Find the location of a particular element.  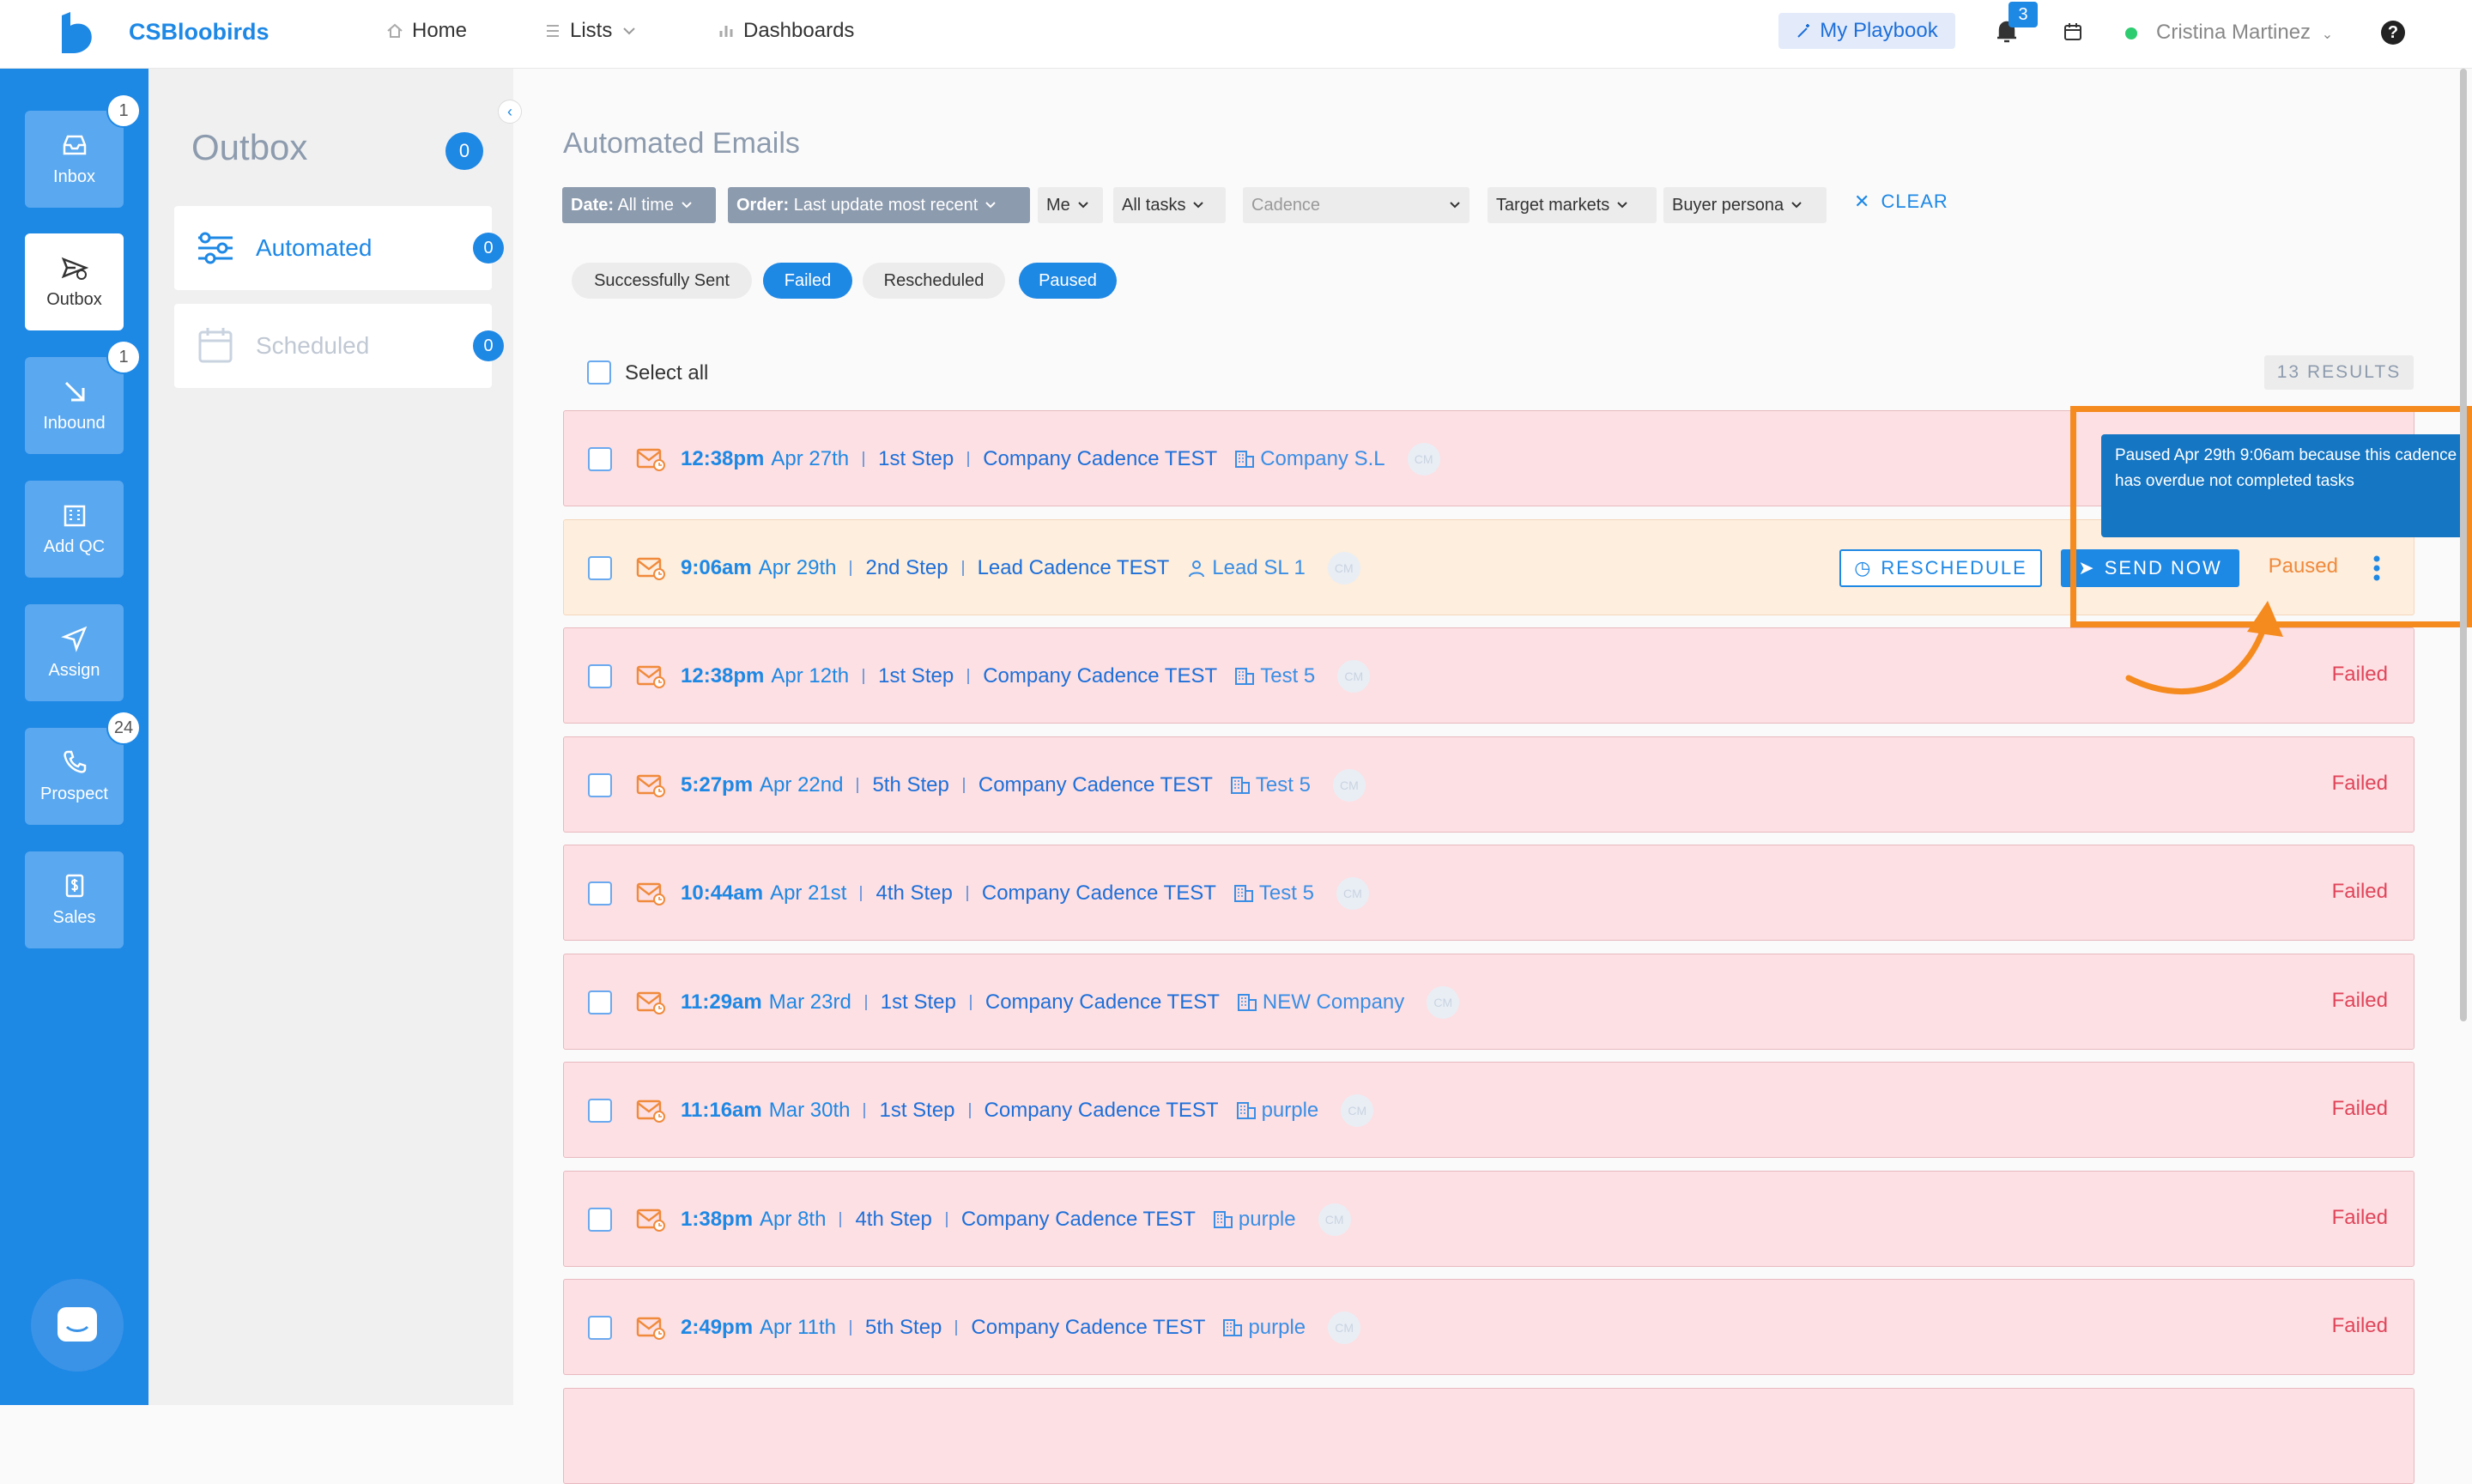

owner-filter: Me is located at coordinates (1070, 205).